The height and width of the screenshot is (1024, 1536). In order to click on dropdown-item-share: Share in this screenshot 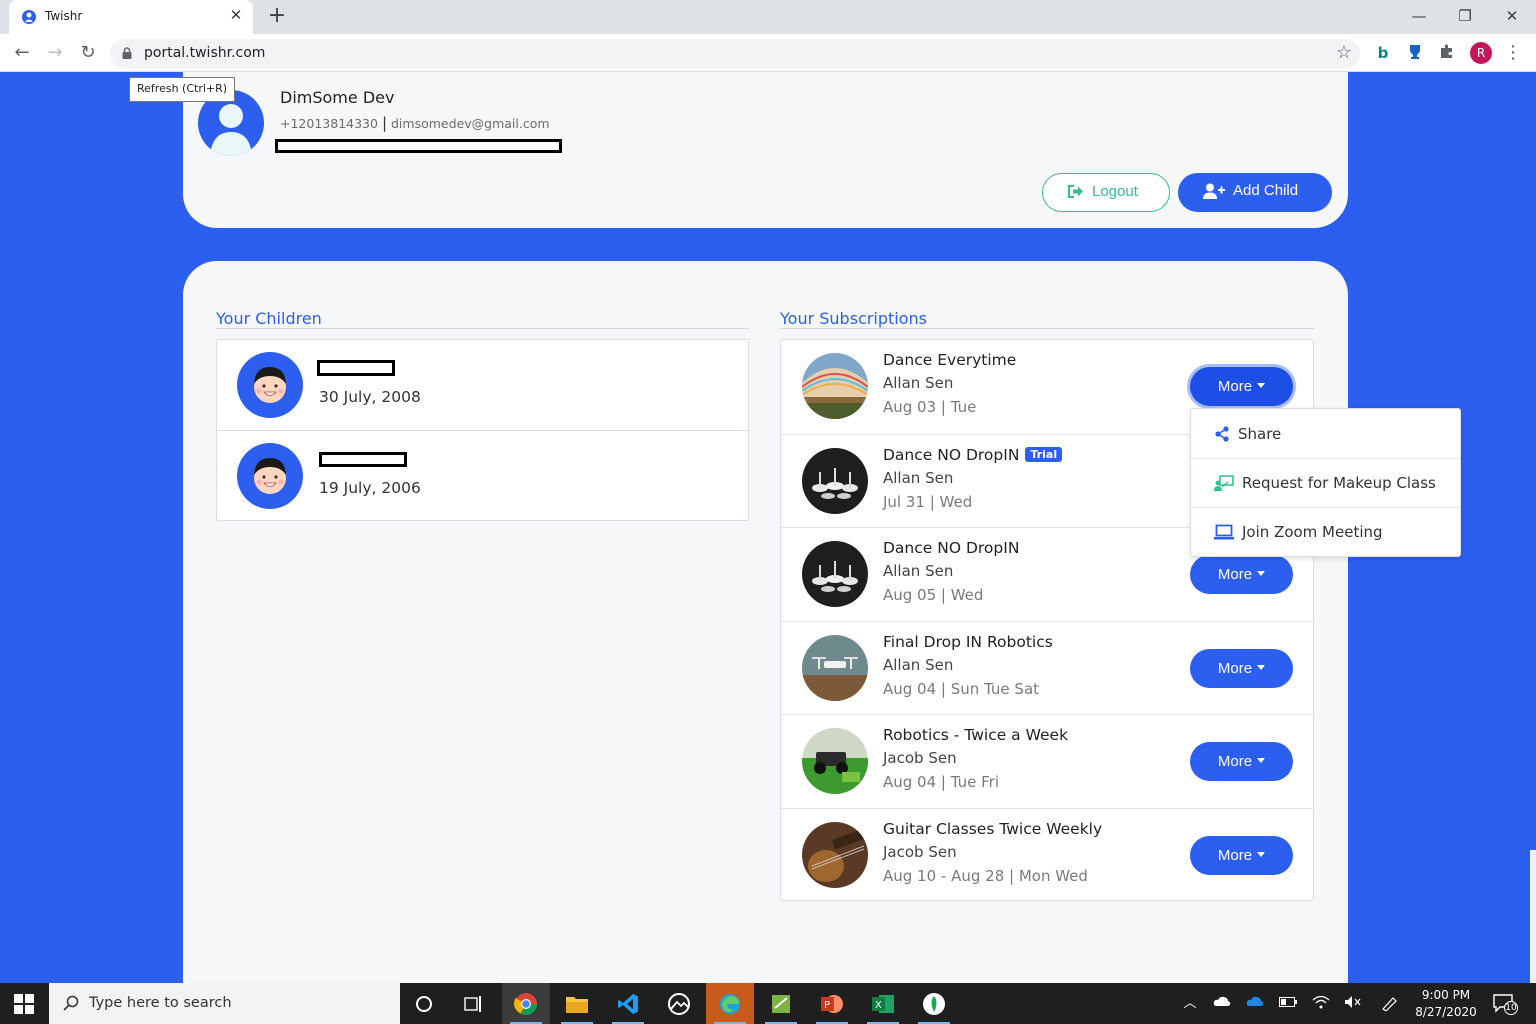, I will do `click(1325, 433)`.